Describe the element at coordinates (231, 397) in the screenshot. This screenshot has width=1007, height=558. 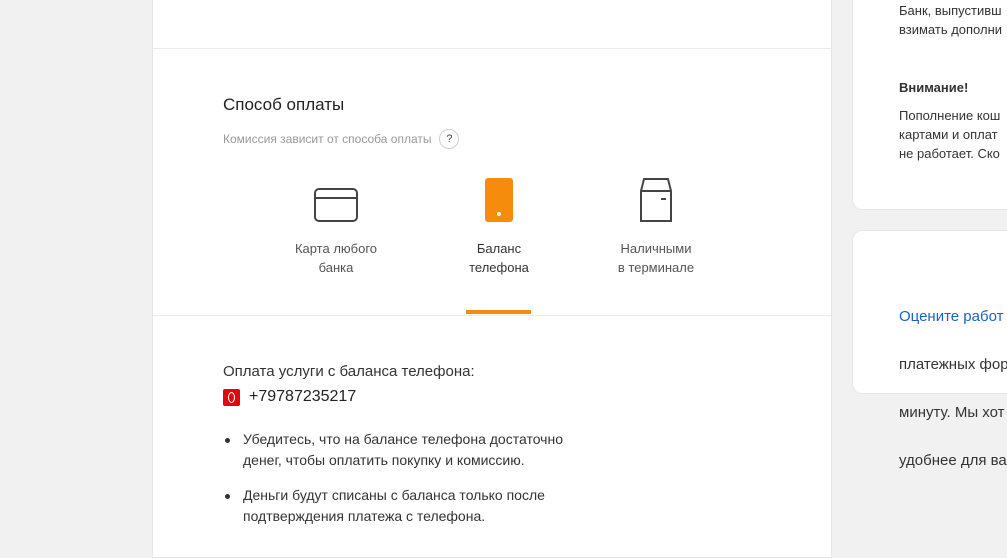
I see `operator-logo-icon` at that location.